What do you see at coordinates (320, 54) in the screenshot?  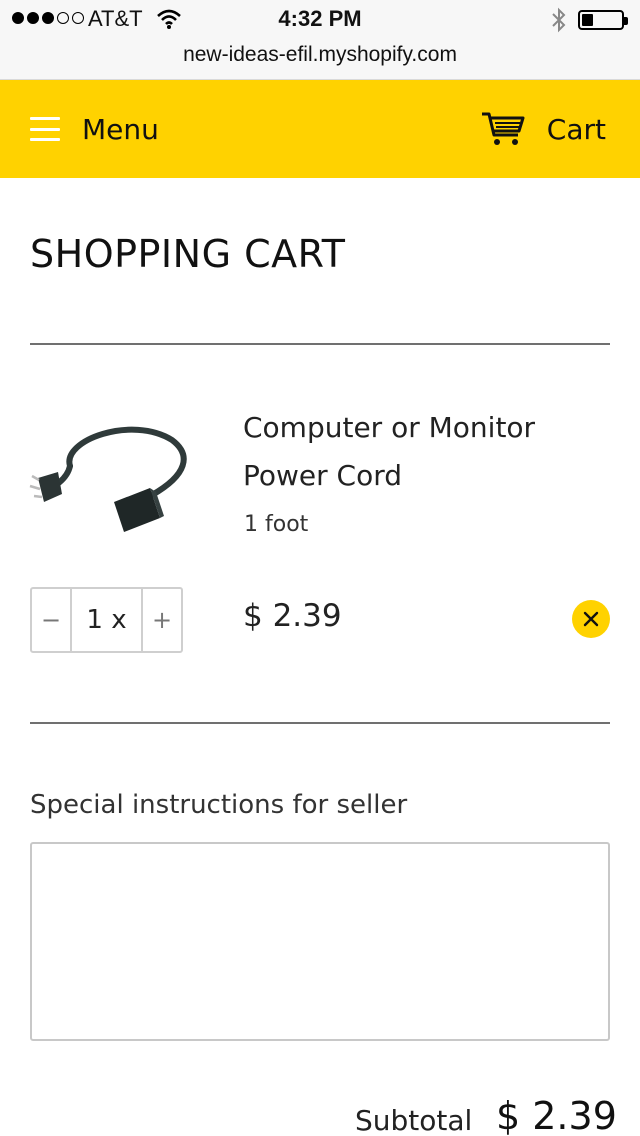 I see `url-text: new-ideas-efil.myshopify.com` at bounding box center [320, 54].